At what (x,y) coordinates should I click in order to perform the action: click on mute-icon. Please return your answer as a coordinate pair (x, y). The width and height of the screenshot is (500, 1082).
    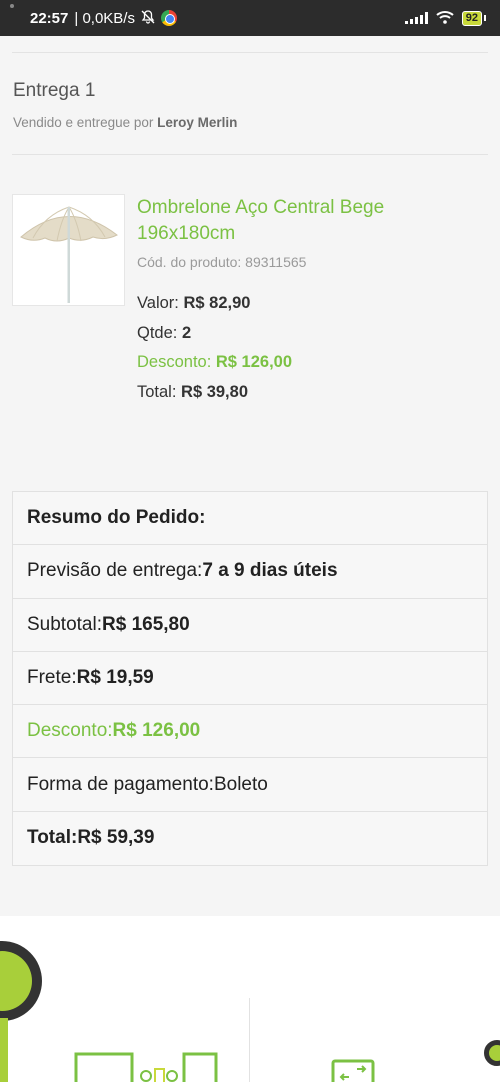
    Looking at the image, I should click on (148, 18).